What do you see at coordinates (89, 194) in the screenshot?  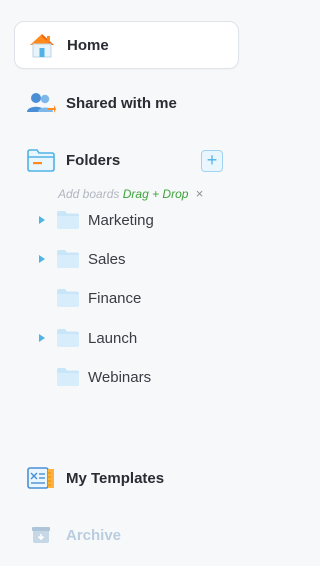 I see `hint-prefix: Add boards` at bounding box center [89, 194].